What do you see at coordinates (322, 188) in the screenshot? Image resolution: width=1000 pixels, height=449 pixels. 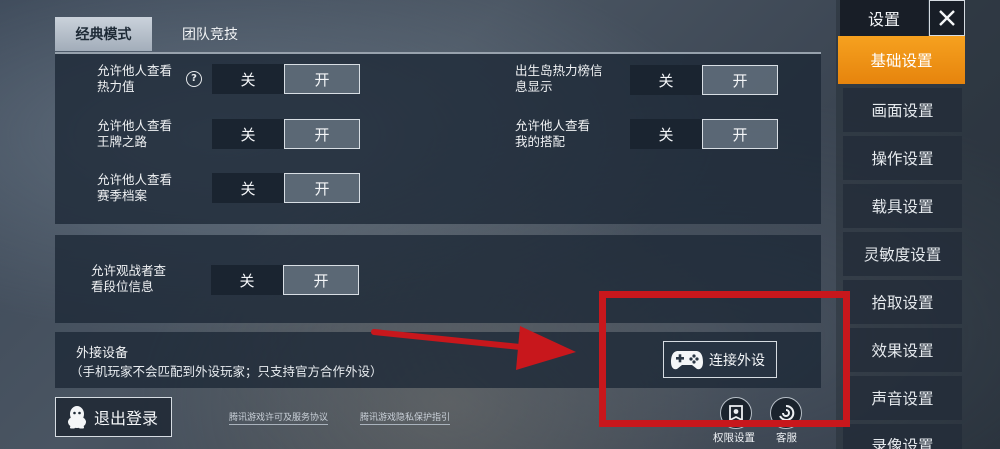 I see `season-archive-on-option: 开` at bounding box center [322, 188].